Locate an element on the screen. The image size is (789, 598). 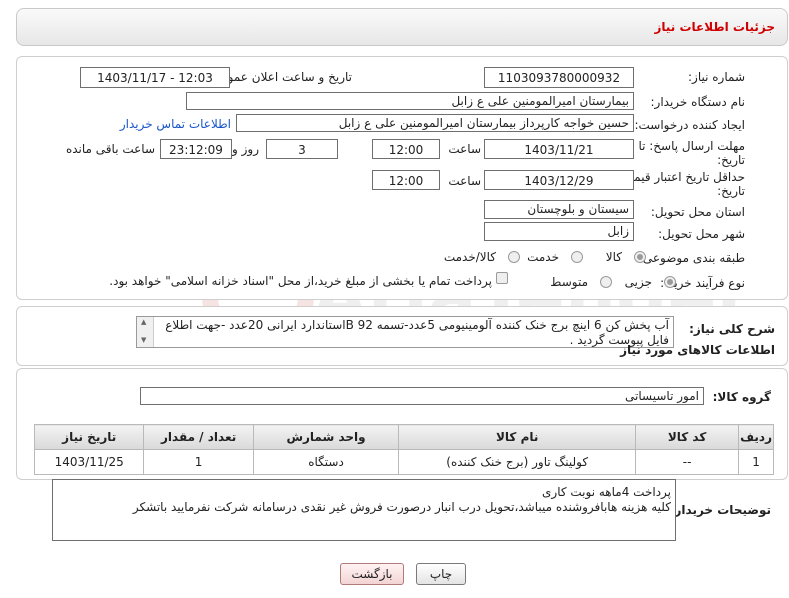
buyer-contact-link: اطلاعات تماس خریدار is located at coordinates (175, 124).